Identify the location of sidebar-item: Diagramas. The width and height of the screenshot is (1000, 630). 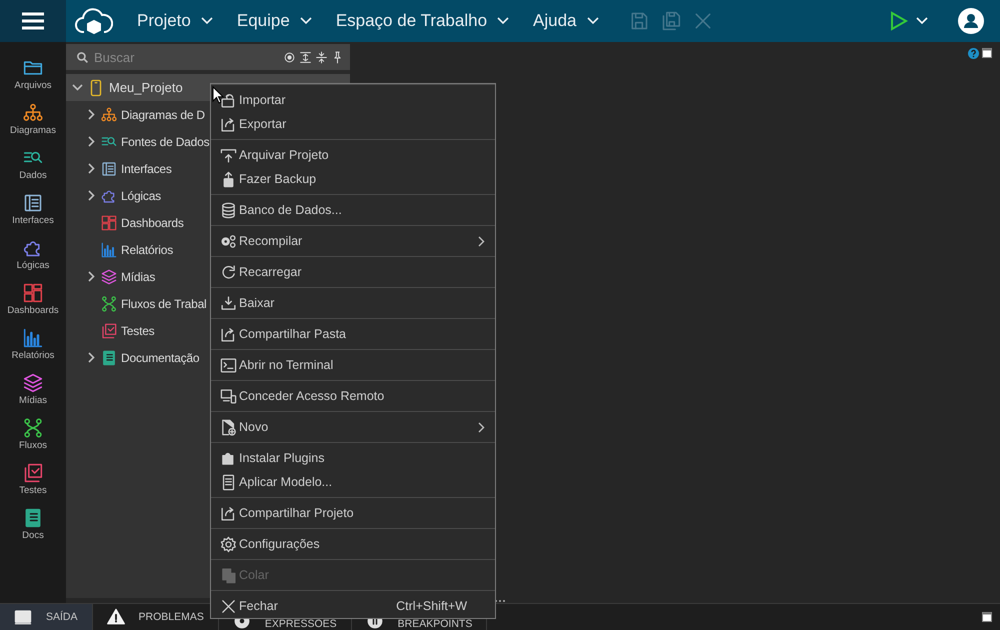
(33, 123).